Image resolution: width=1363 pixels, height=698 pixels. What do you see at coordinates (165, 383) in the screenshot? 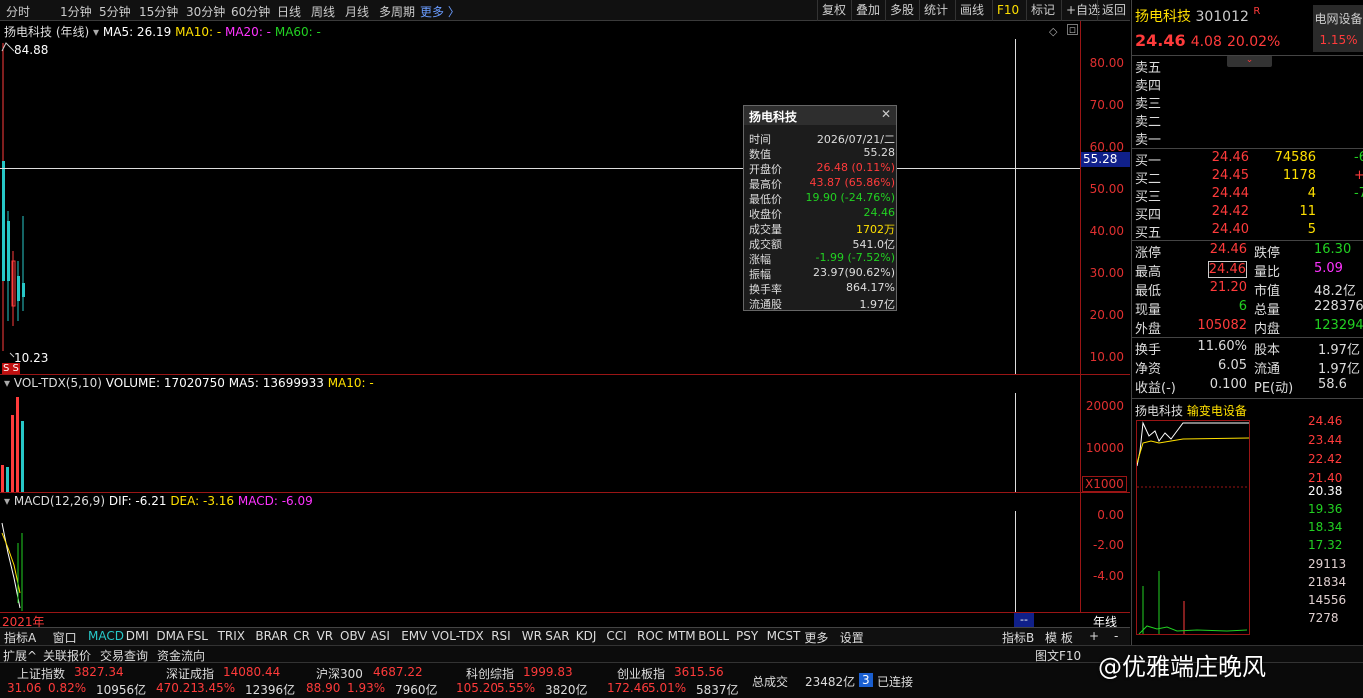
I see `volume-value: VOLUME: 17020750` at bounding box center [165, 383].